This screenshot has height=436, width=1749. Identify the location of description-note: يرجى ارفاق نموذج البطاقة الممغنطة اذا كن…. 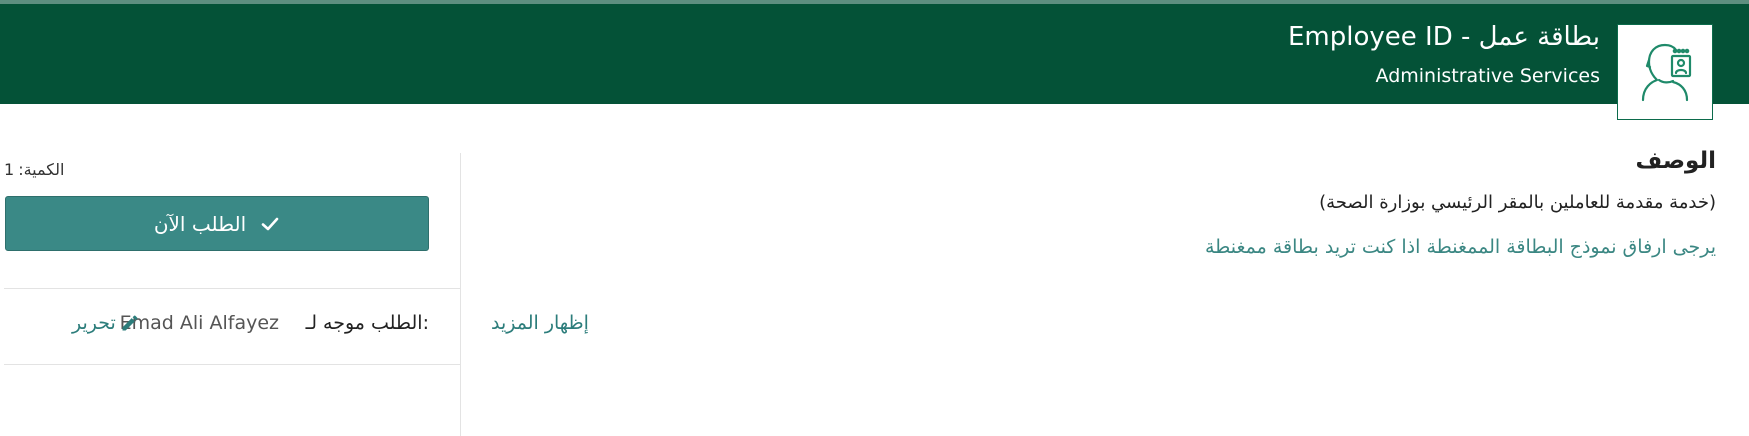
(1460, 247).